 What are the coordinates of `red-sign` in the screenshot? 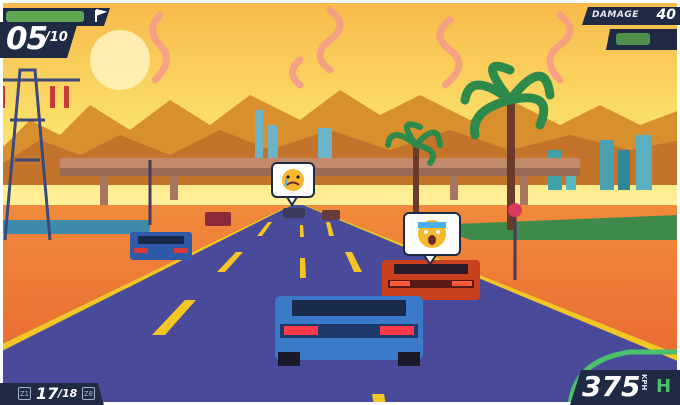 It's located at (515, 210).